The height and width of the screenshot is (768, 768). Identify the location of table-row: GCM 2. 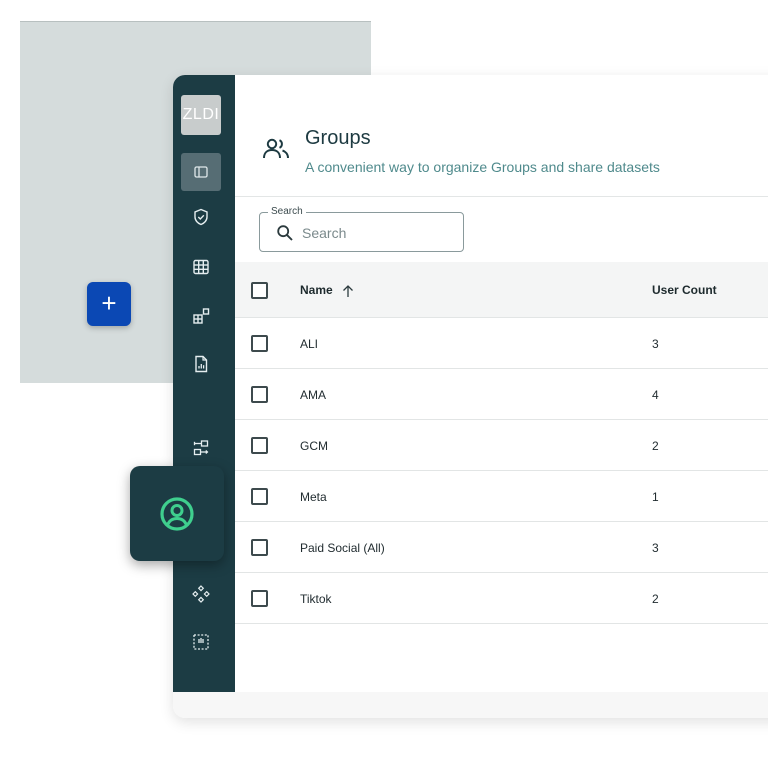
(501, 445).